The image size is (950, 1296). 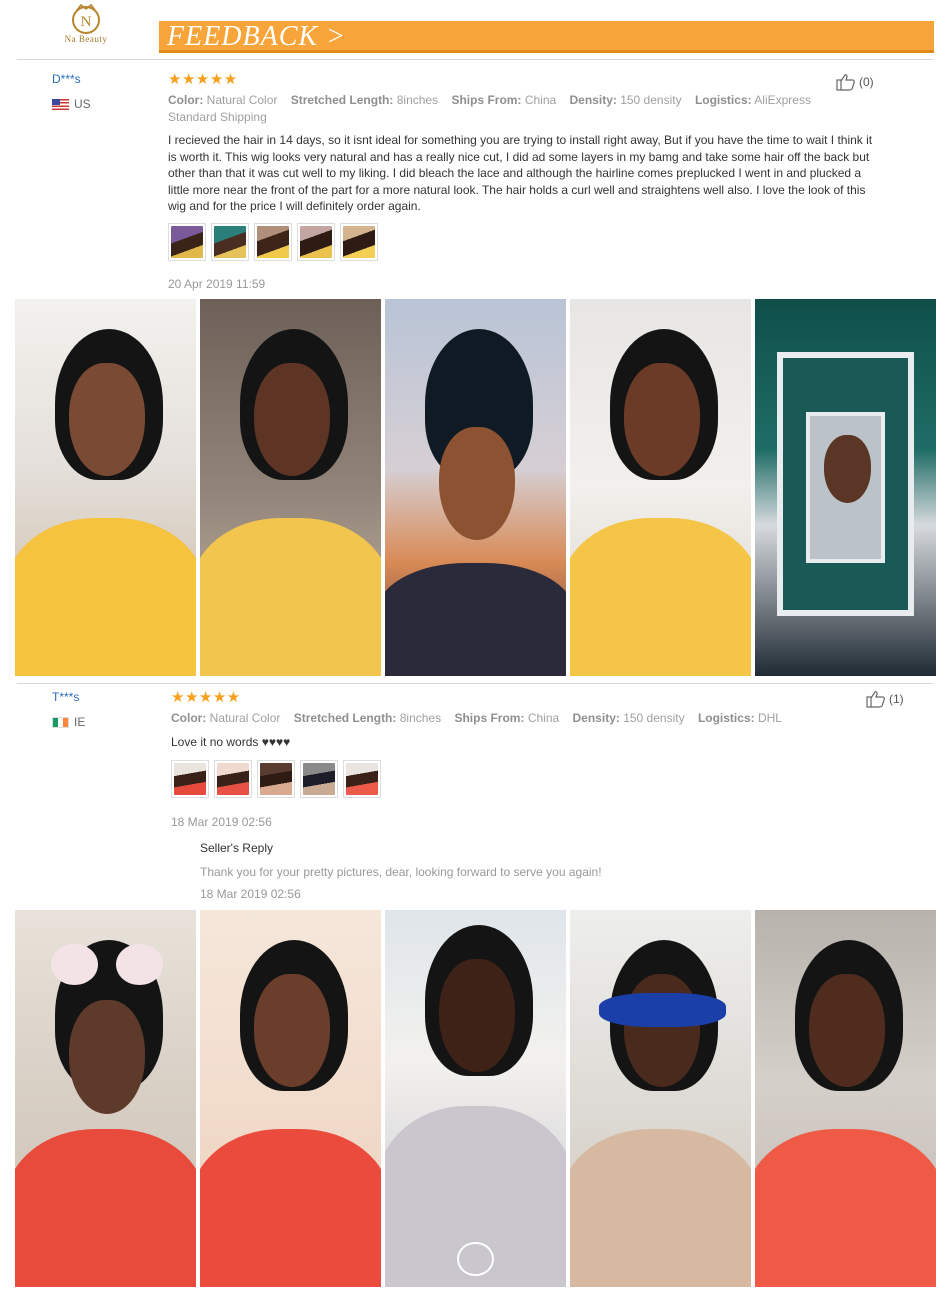 What do you see at coordinates (71, 91) in the screenshot?
I see `reviewer-info: D***s US` at bounding box center [71, 91].